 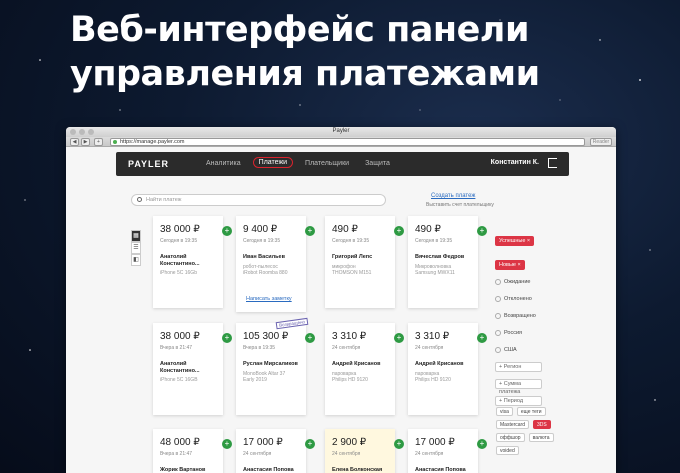 What do you see at coordinates (518, 387) in the screenshot?
I see `amount-dropdown: + Сумма платежа` at bounding box center [518, 387].